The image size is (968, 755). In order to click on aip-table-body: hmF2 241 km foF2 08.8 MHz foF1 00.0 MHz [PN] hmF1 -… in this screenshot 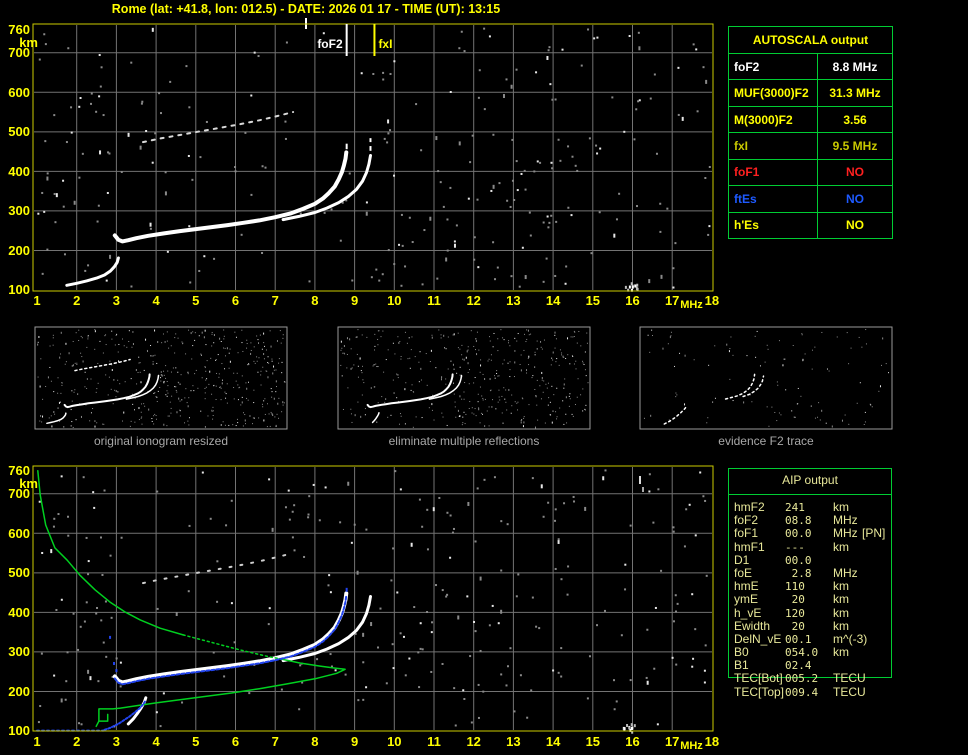, I will do `click(810, 600)`.